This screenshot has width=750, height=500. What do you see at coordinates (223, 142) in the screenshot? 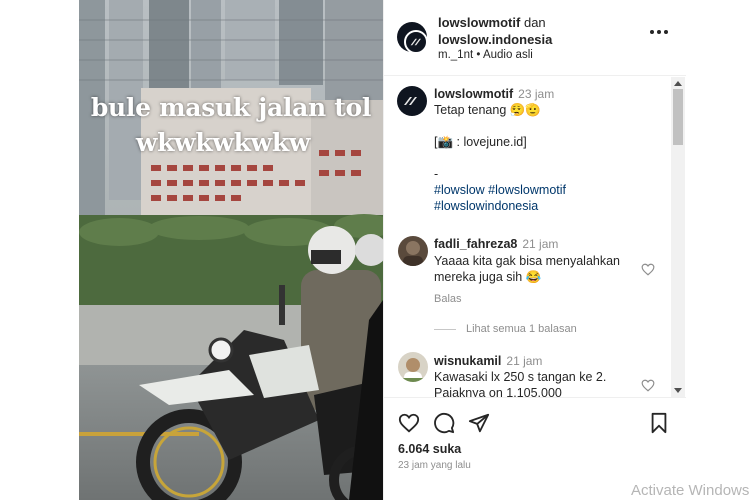
I see `video-caption-line2: wkwkwkwkw` at bounding box center [223, 142].